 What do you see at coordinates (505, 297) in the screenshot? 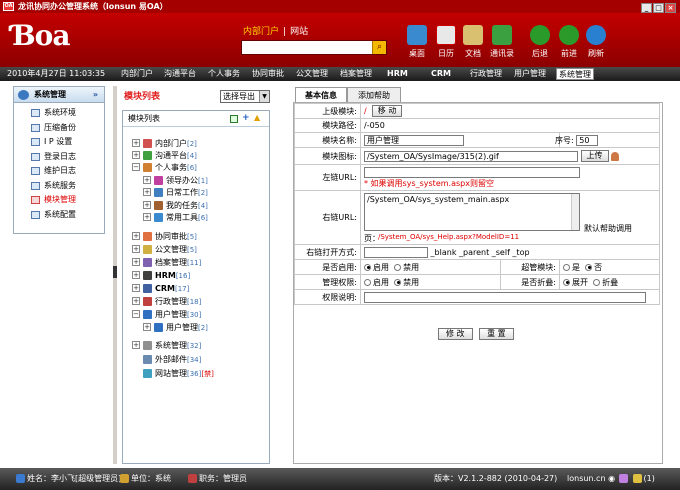
I see `perm-desc-input` at bounding box center [505, 297].